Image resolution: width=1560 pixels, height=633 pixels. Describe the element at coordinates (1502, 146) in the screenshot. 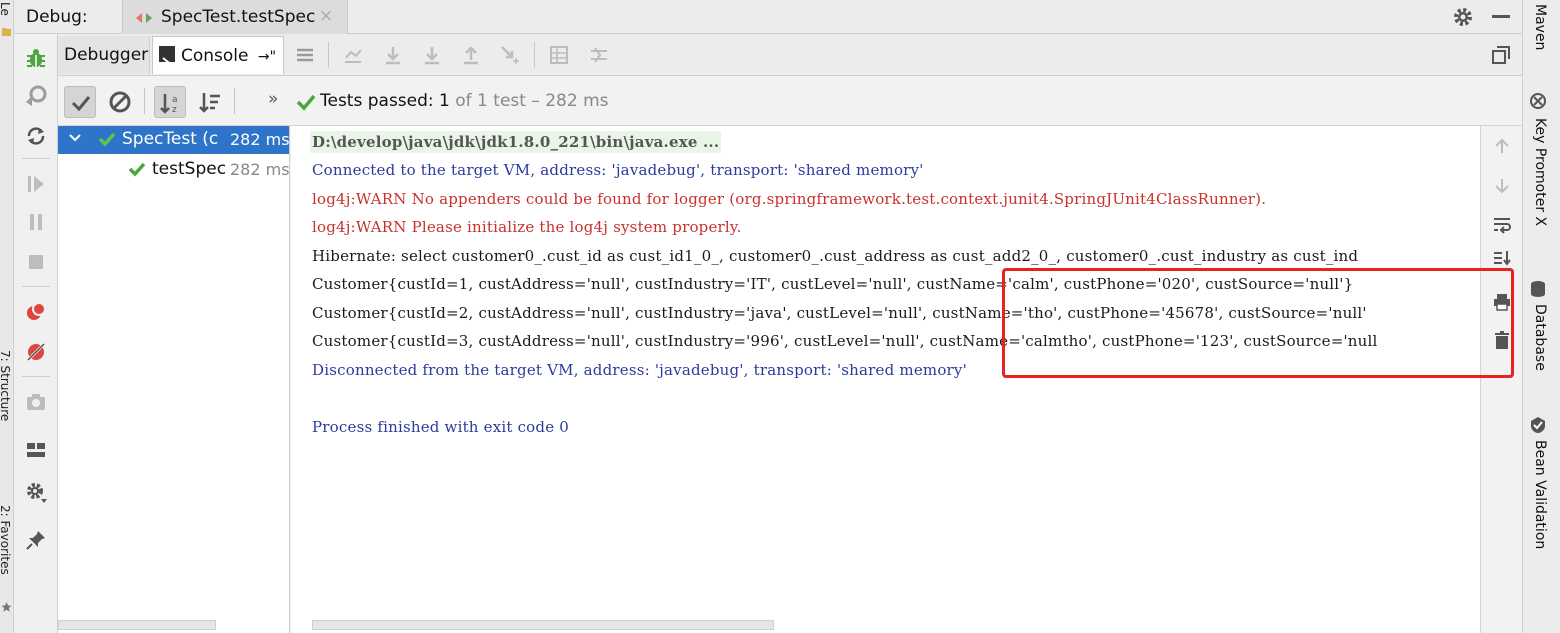

I see `scroll-up-icon` at that location.